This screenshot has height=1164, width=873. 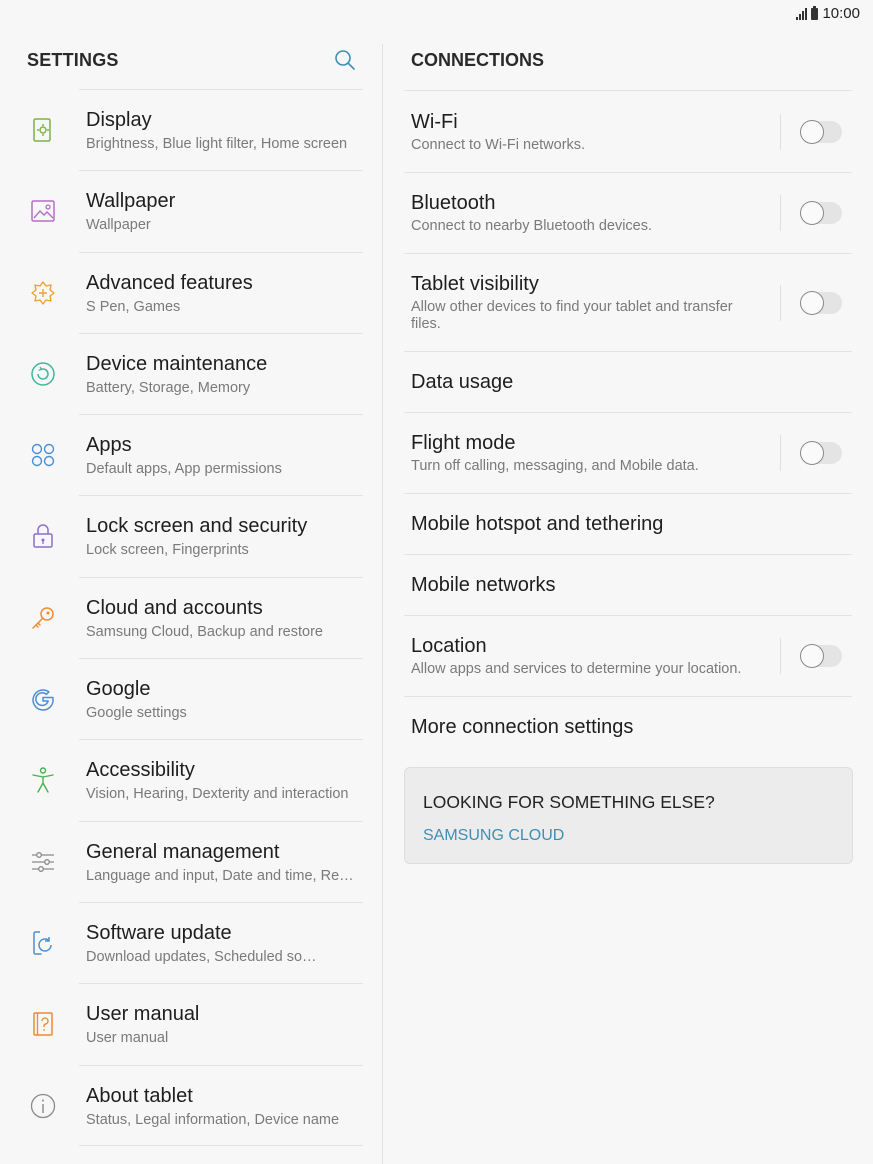 I want to click on lock-screen-title: Lock screen and security, so click(x=197, y=526).